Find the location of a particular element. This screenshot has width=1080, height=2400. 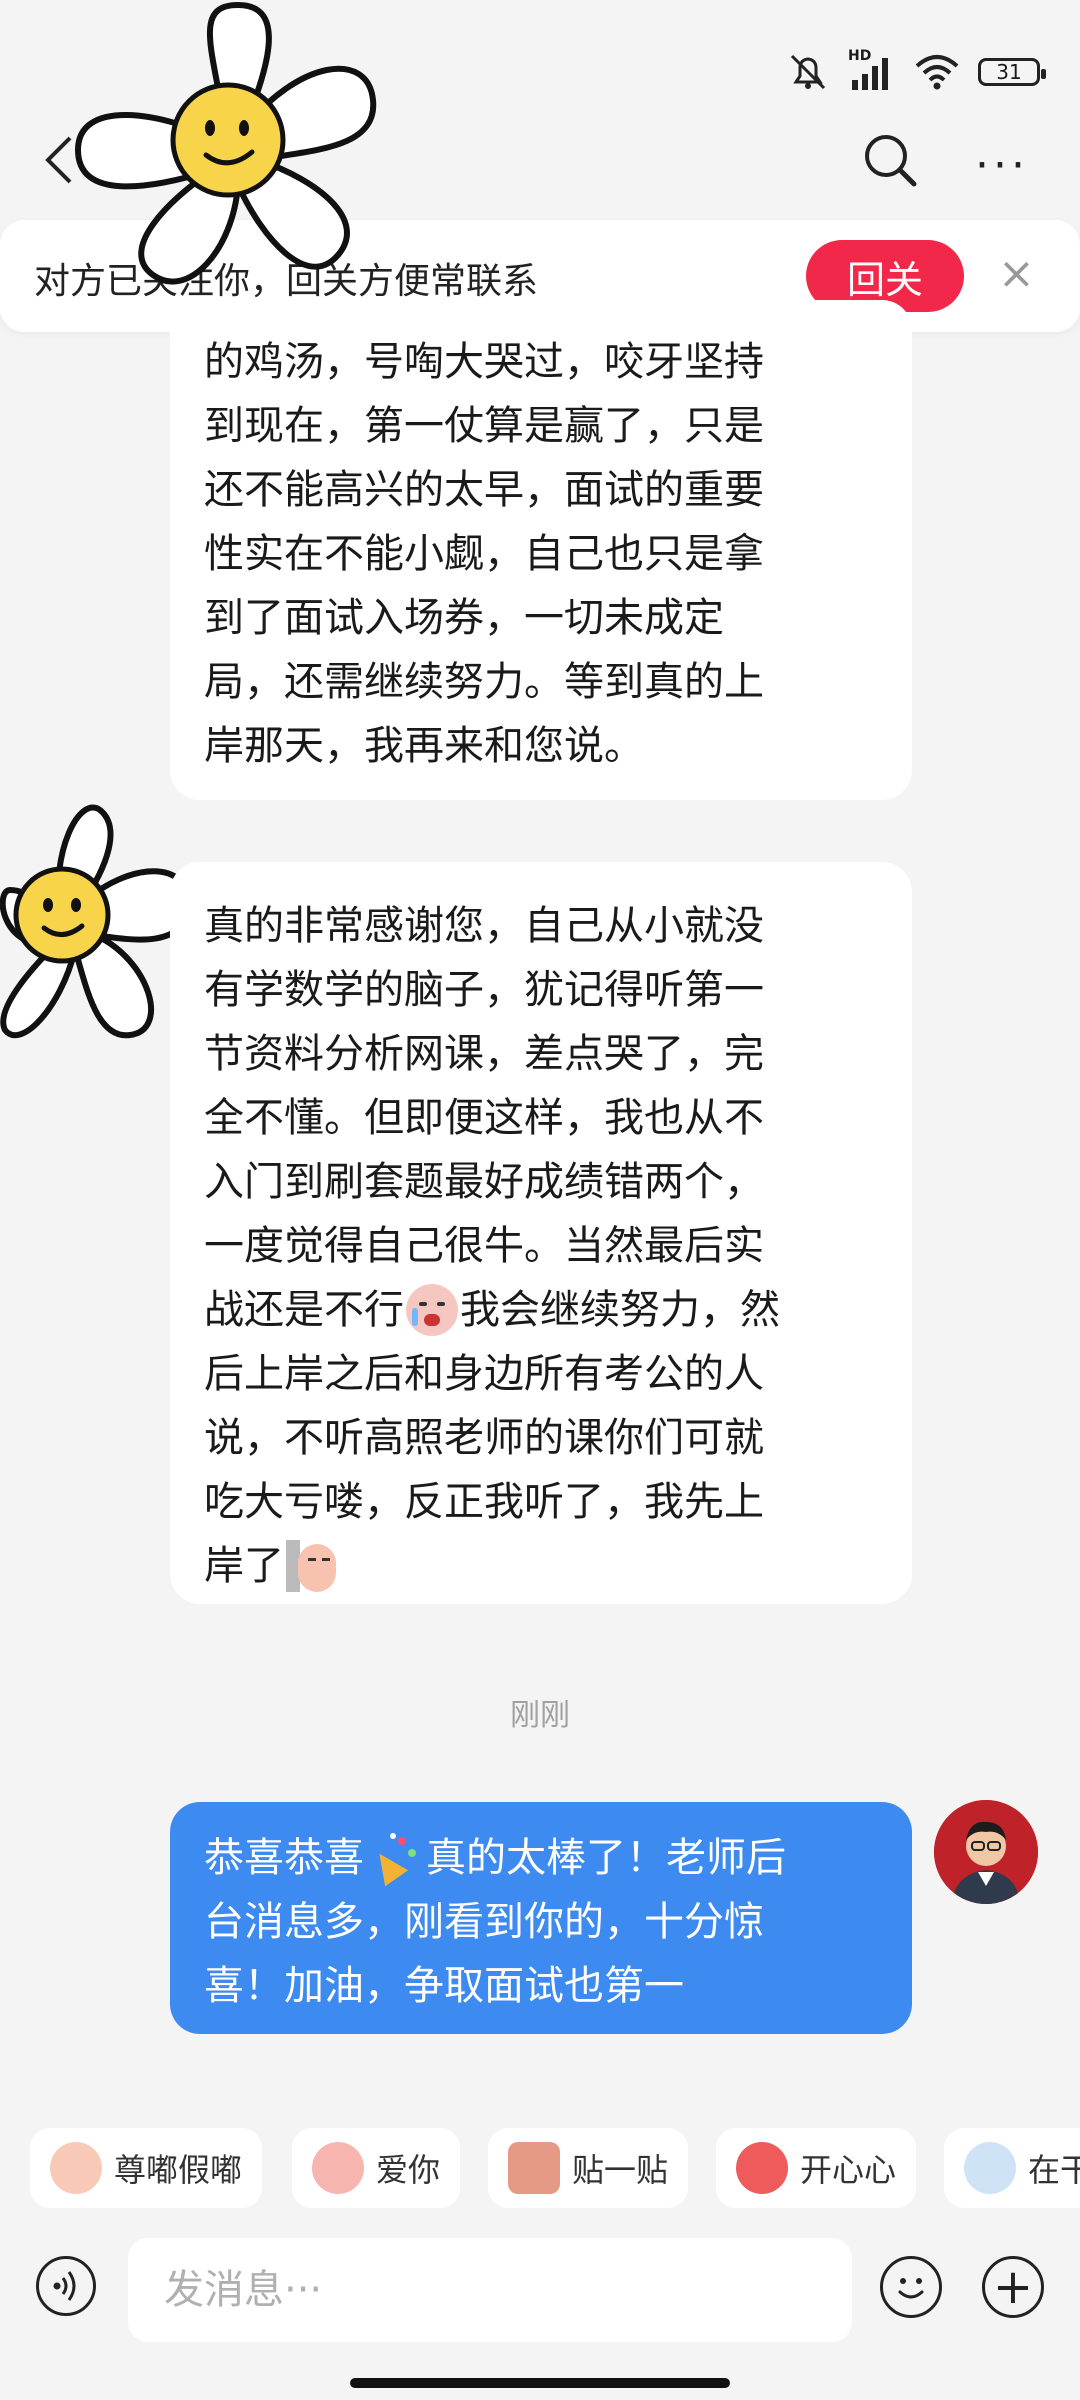

message-line: 入门到刷套题最好成绩错两个， is located at coordinates (484, 1182).